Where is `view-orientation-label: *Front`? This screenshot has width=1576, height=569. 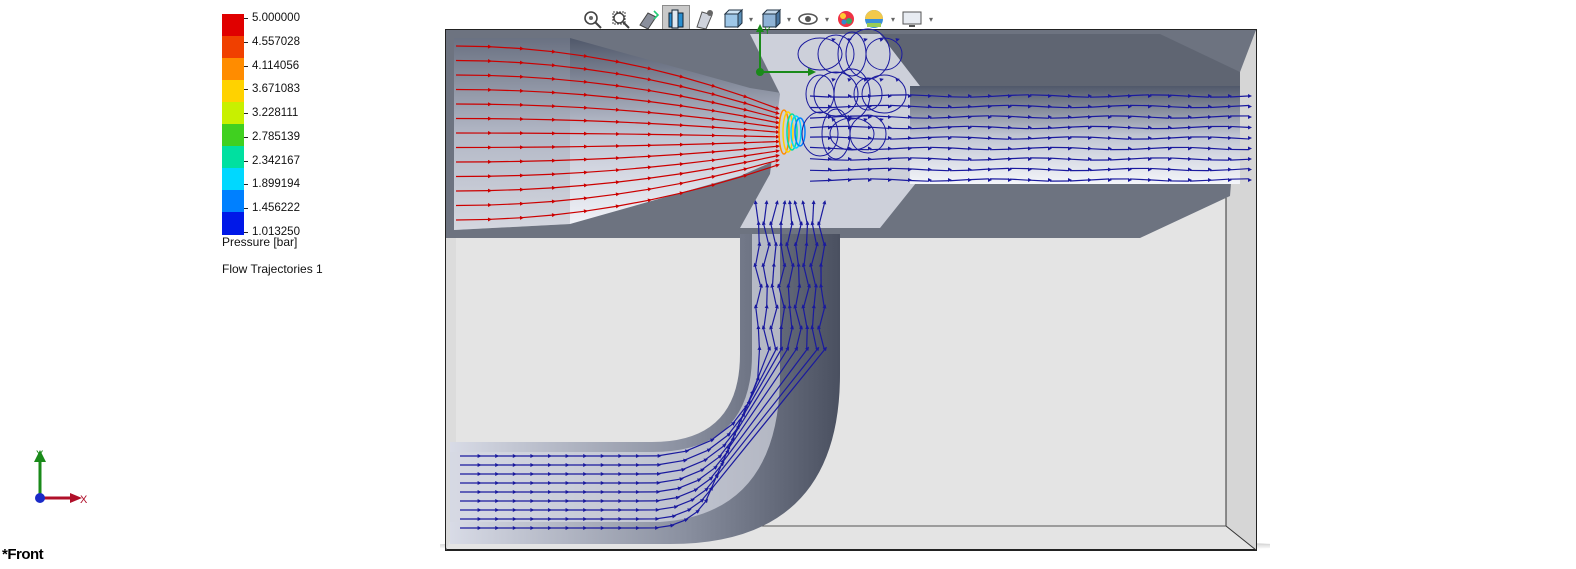 view-orientation-label: *Front is located at coordinates (22, 554).